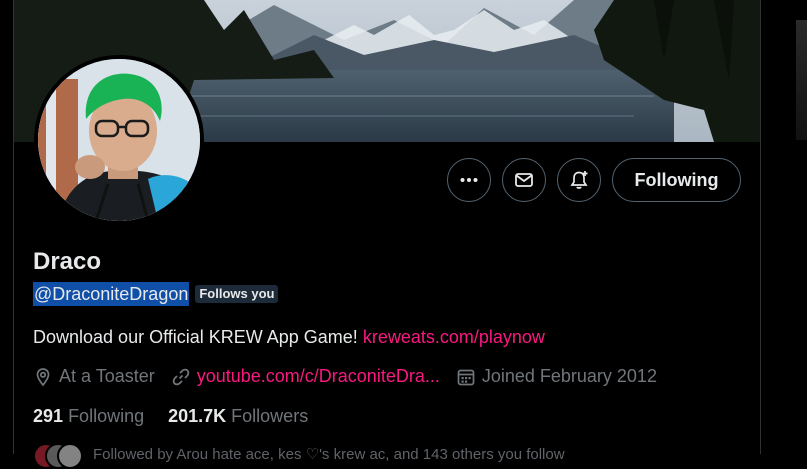  What do you see at coordinates (454, 337) in the screenshot?
I see `bio-link: kreweats.com/playnow` at bounding box center [454, 337].